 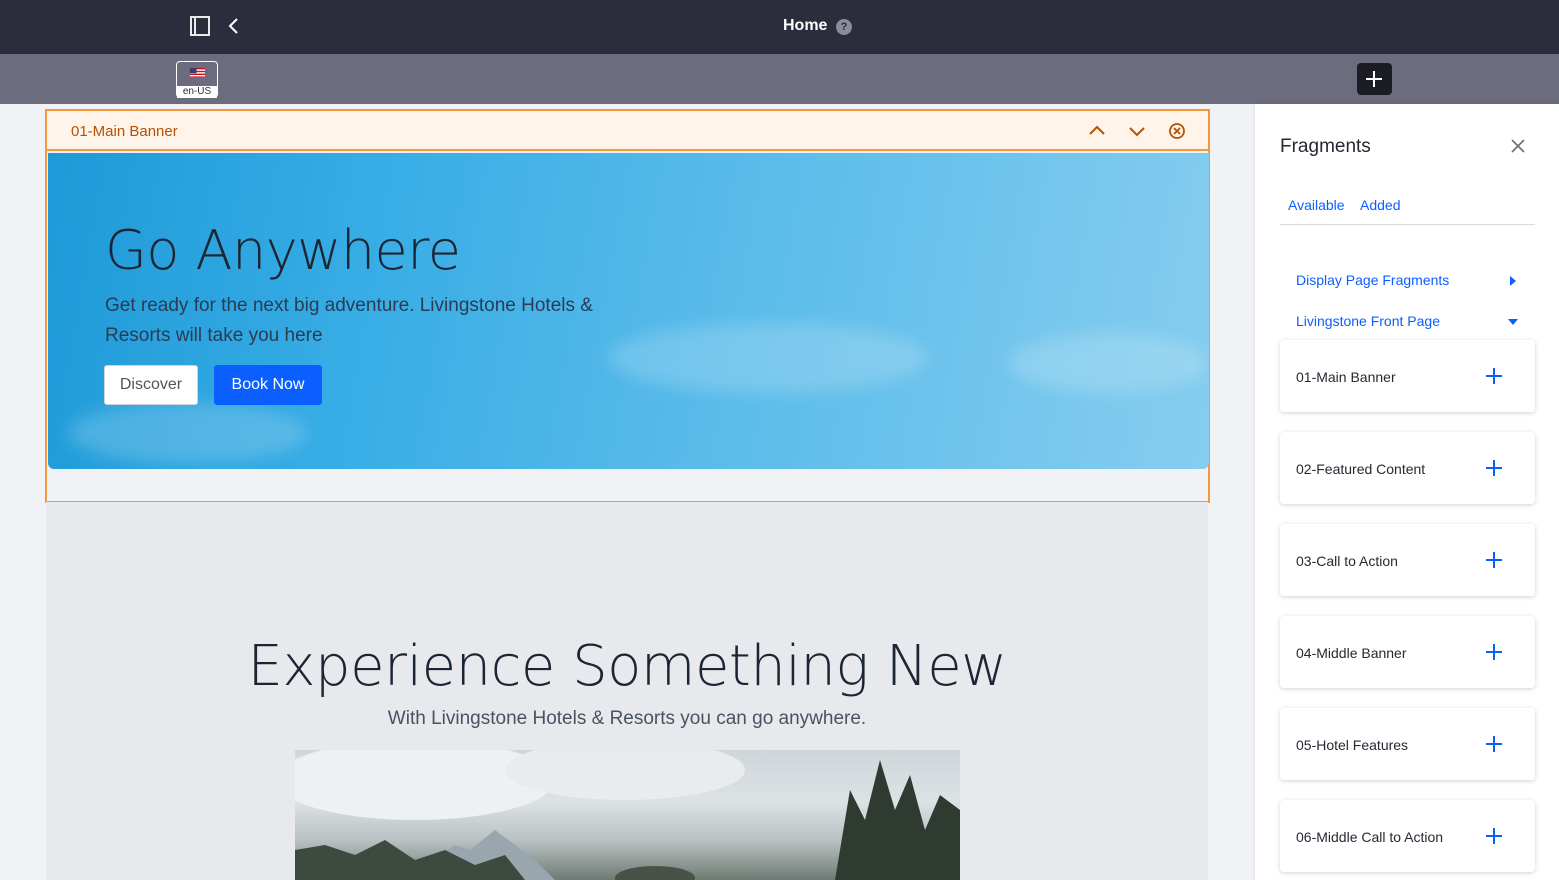 I want to click on fragment-card: 03-Call to Action, so click(x=1407, y=560).